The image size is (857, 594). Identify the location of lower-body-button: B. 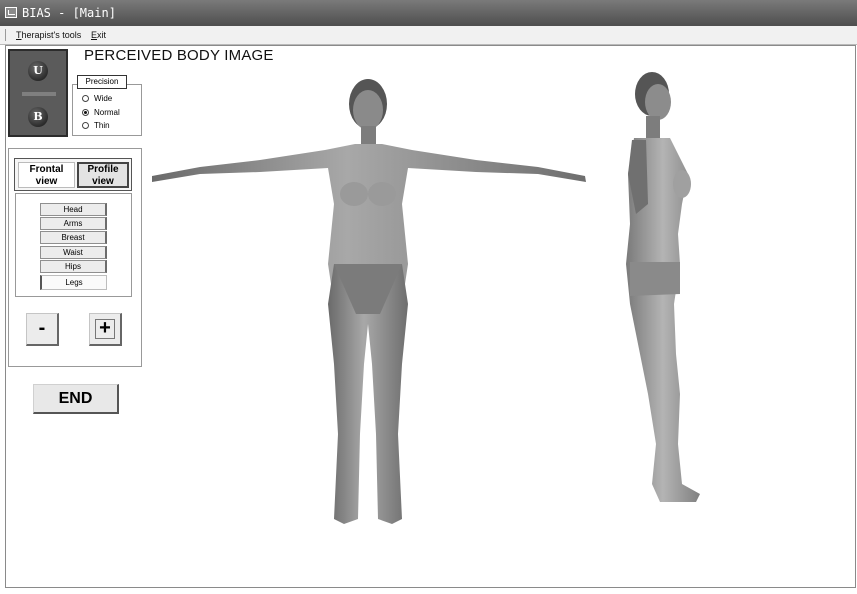
(38, 117).